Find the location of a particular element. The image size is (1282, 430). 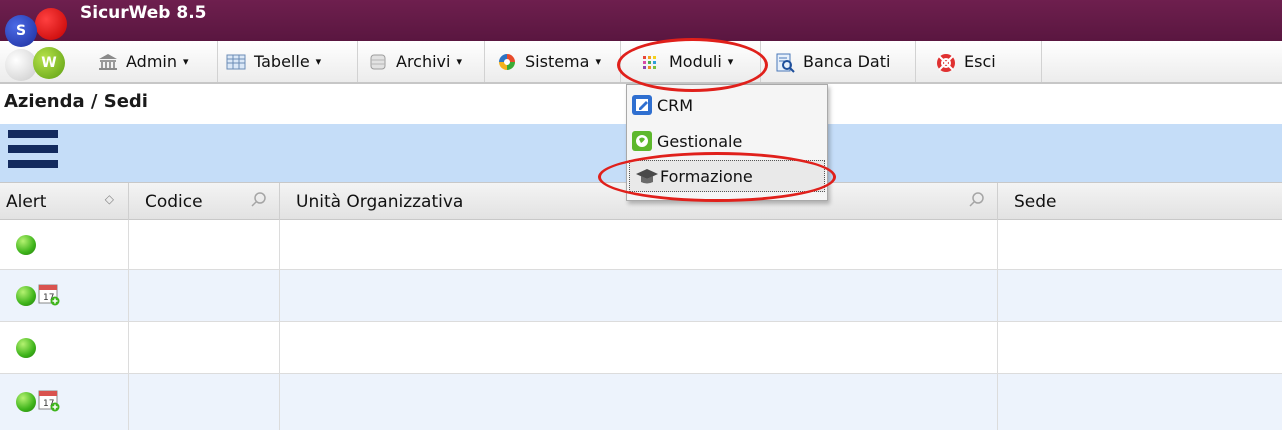

column-header-sede: Sede is located at coordinates (1140, 202).